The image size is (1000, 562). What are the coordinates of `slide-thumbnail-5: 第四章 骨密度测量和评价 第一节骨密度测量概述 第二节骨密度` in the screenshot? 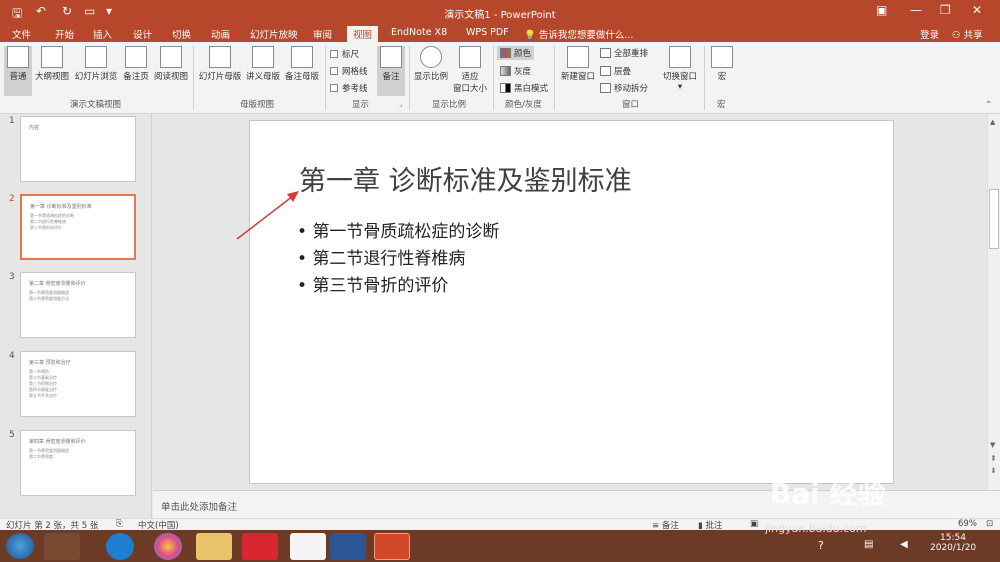 It's located at (78, 463).